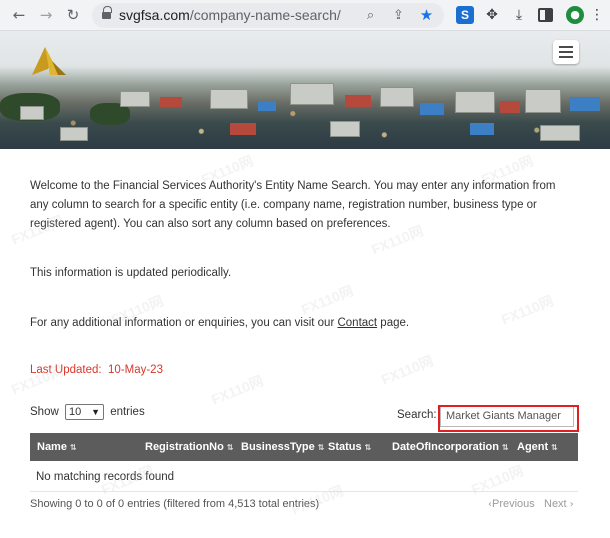 Image resolution: width=610 pixels, height=538 pixels. What do you see at coordinates (571, 504) in the screenshot?
I see `chevron-right-icon: ›` at bounding box center [571, 504].